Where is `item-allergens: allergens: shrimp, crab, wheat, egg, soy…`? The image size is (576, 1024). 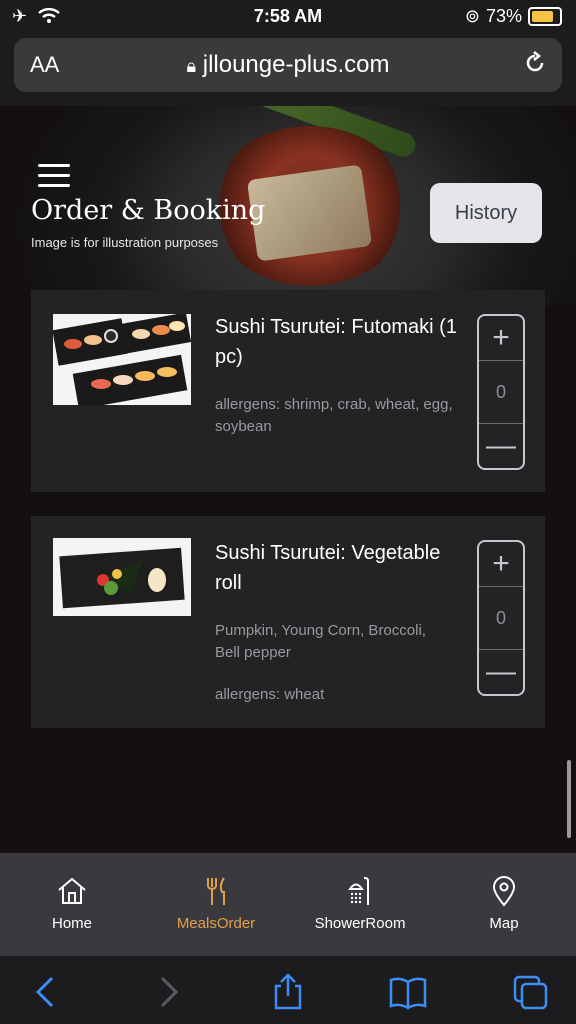 item-allergens: allergens: shrimp, crab, wheat, egg, soy… is located at coordinates (334, 415).